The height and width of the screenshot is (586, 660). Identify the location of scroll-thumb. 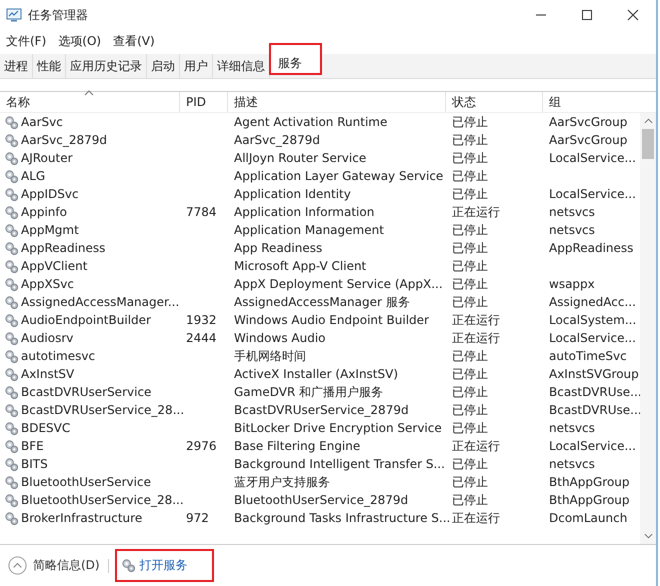
(648, 144).